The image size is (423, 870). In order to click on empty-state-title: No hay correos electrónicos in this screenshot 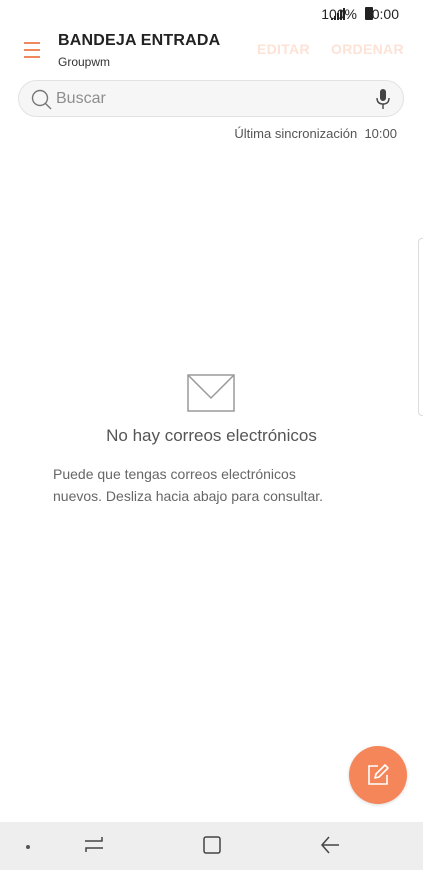, I will do `click(211, 435)`.